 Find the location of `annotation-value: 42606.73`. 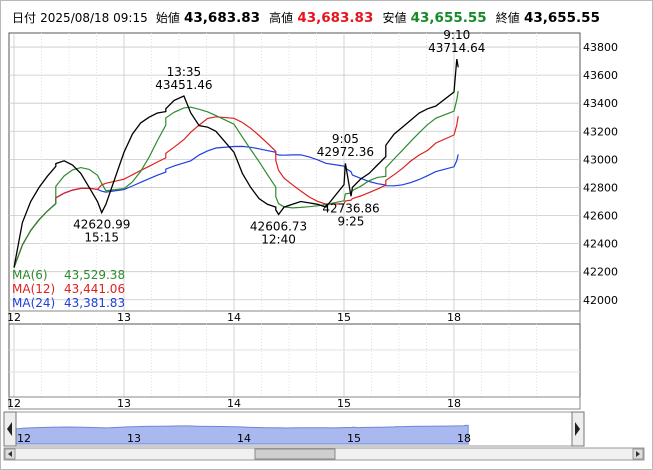

annotation-value: 42606.73 is located at coordinates (278, 227).